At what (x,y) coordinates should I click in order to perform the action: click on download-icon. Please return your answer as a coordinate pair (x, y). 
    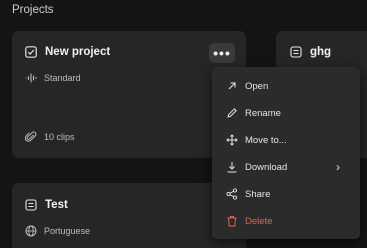
    Looking at the image, I should click on (232, 167).